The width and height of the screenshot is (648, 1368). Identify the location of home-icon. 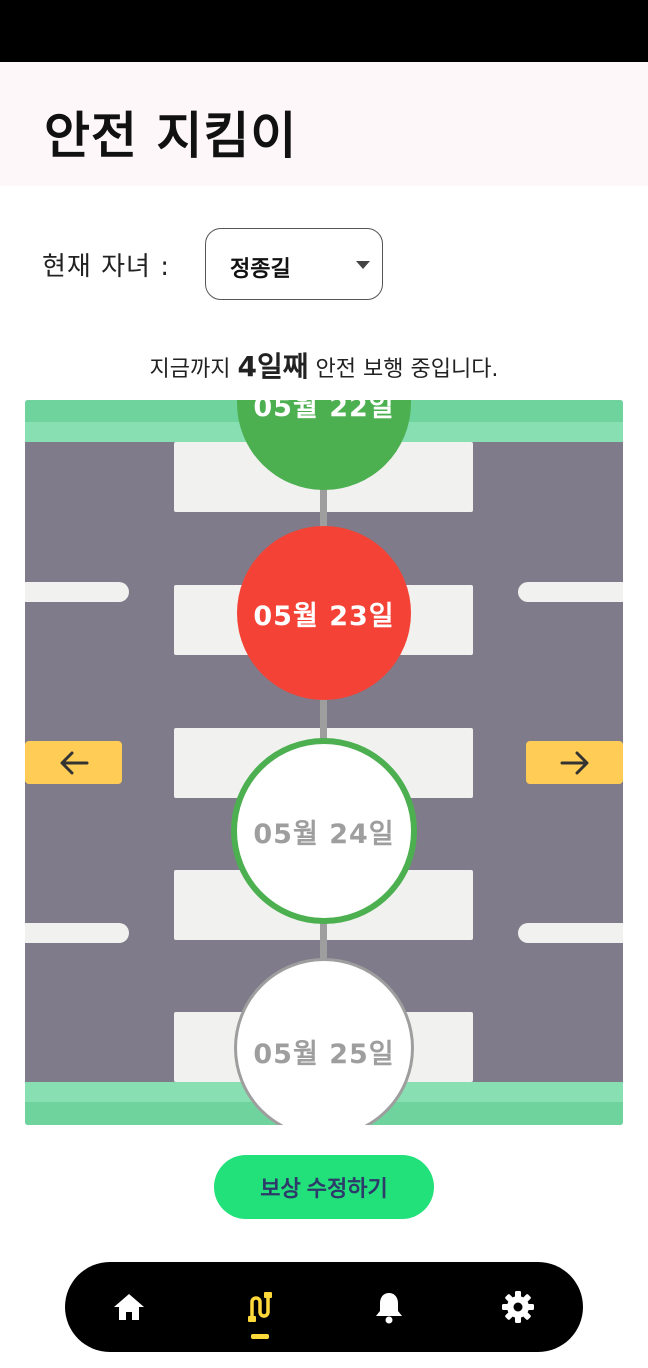
(129, 1307).